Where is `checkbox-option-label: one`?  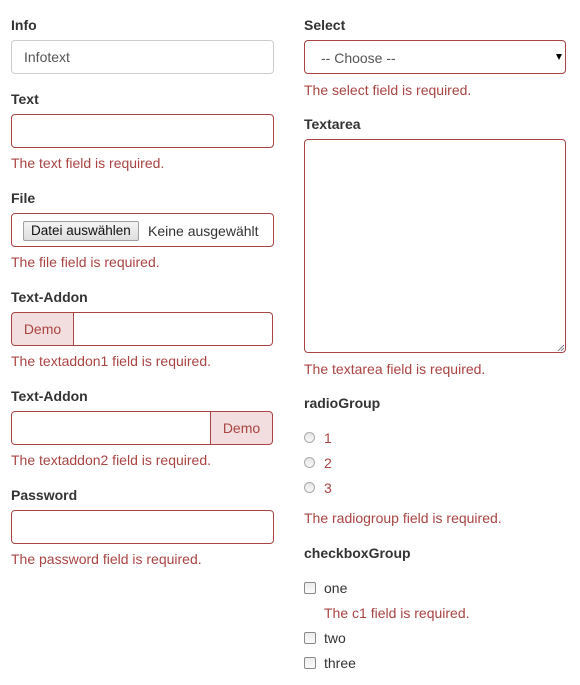
checkbox-option-label: one is located at coordinates (336, 588).